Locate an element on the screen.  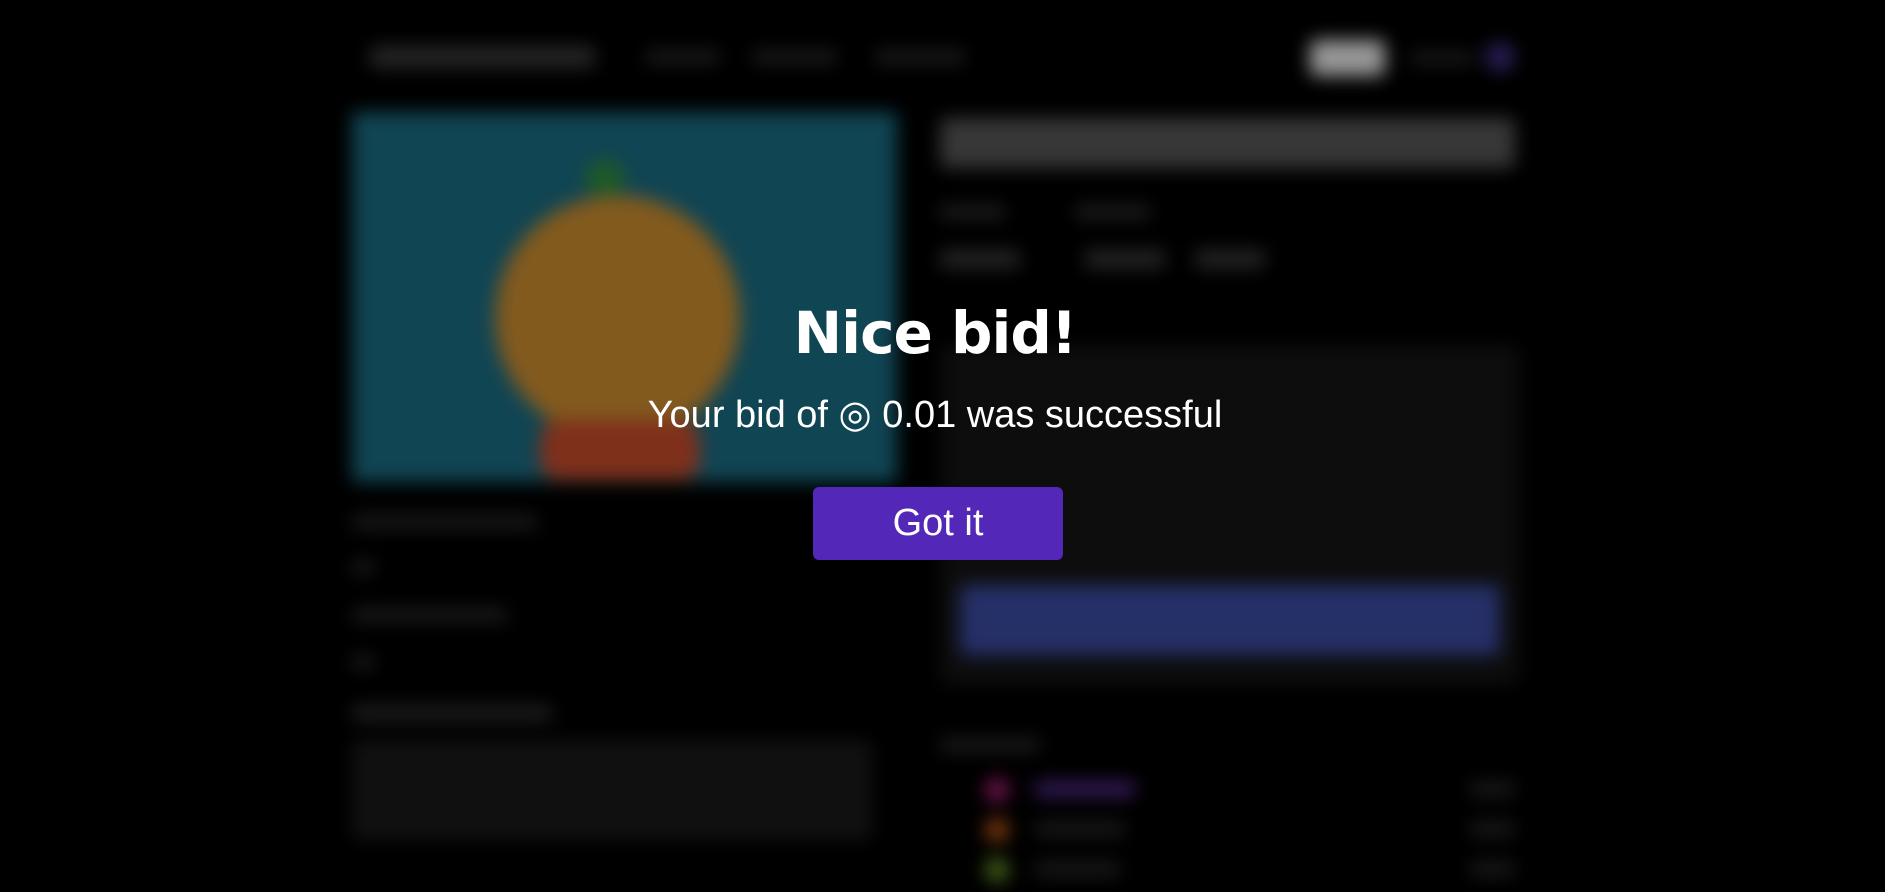
modal-message: Your bid of ◎ 0.01 was successful is located at coordinates (935, 415).